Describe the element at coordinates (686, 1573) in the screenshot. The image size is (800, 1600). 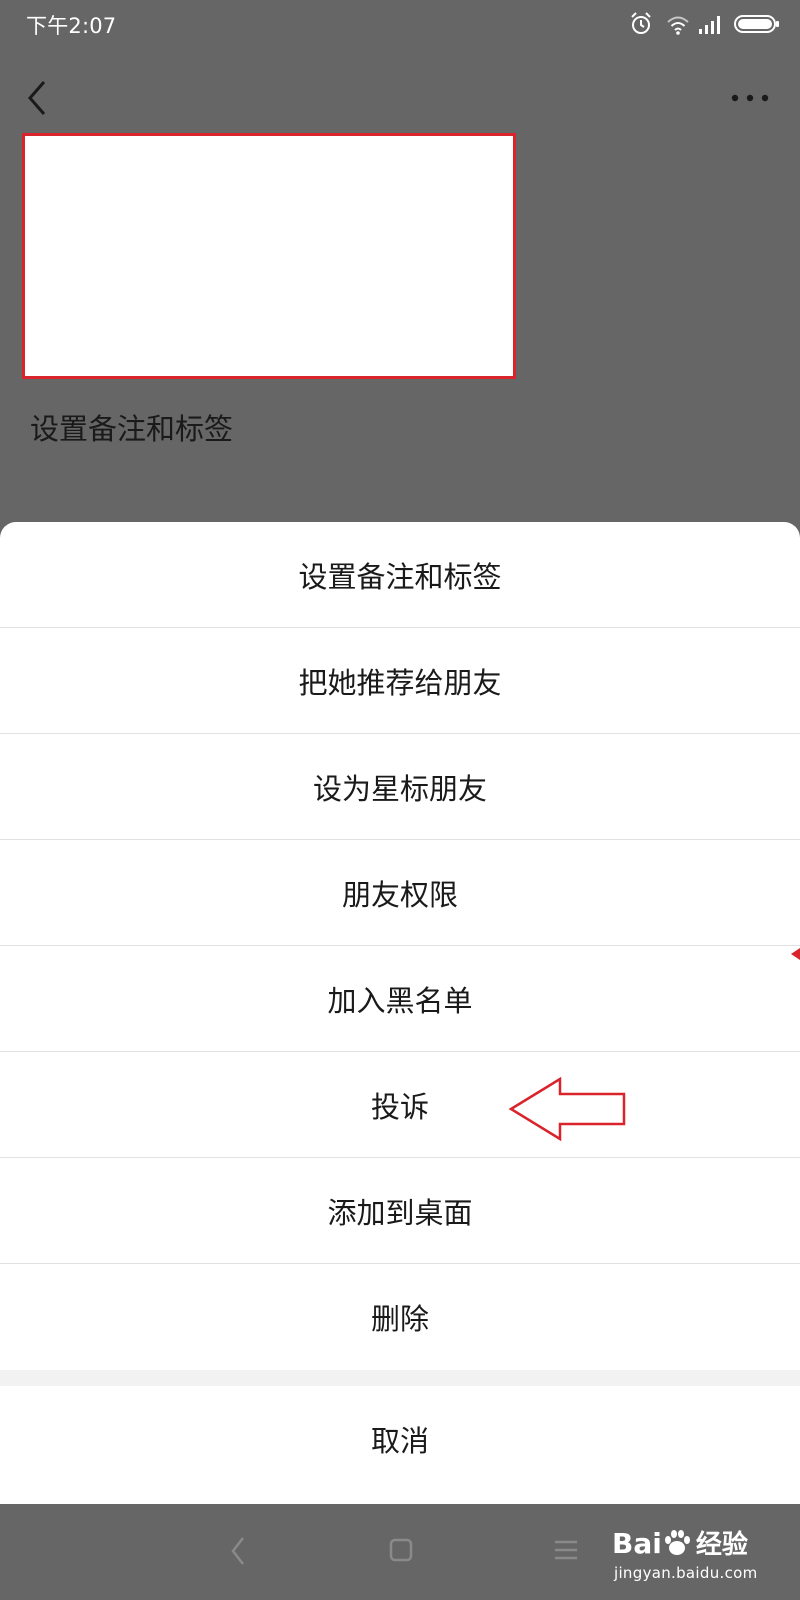
I see `watermark-url: jingyan.baidu.com` at that location.